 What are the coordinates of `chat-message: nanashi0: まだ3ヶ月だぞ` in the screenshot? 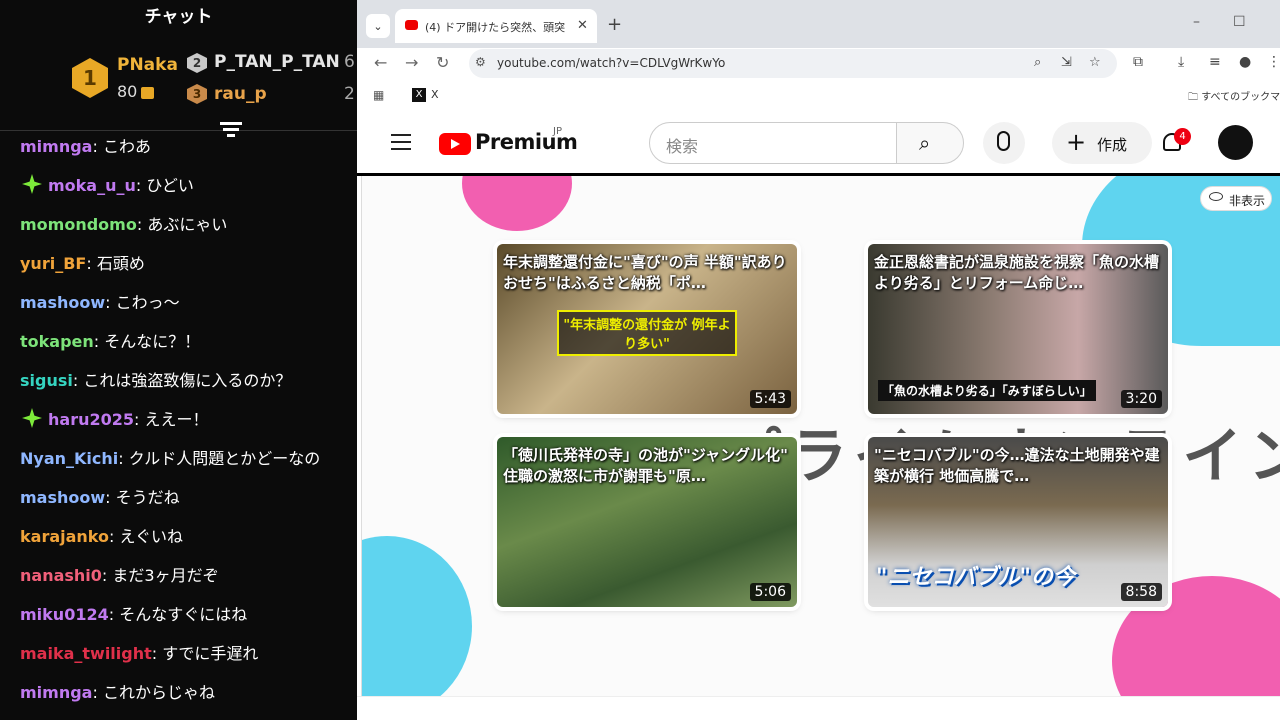 It's located at (119, 574).